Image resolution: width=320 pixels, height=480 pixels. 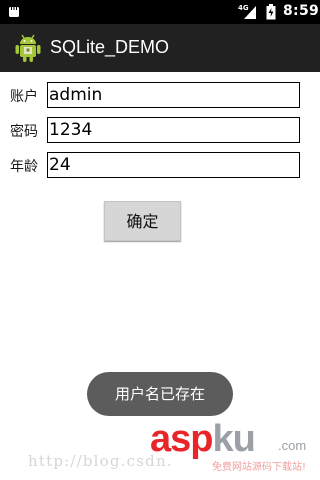 I want to click on watermark-asp: asp, so click(x=181, y=439).